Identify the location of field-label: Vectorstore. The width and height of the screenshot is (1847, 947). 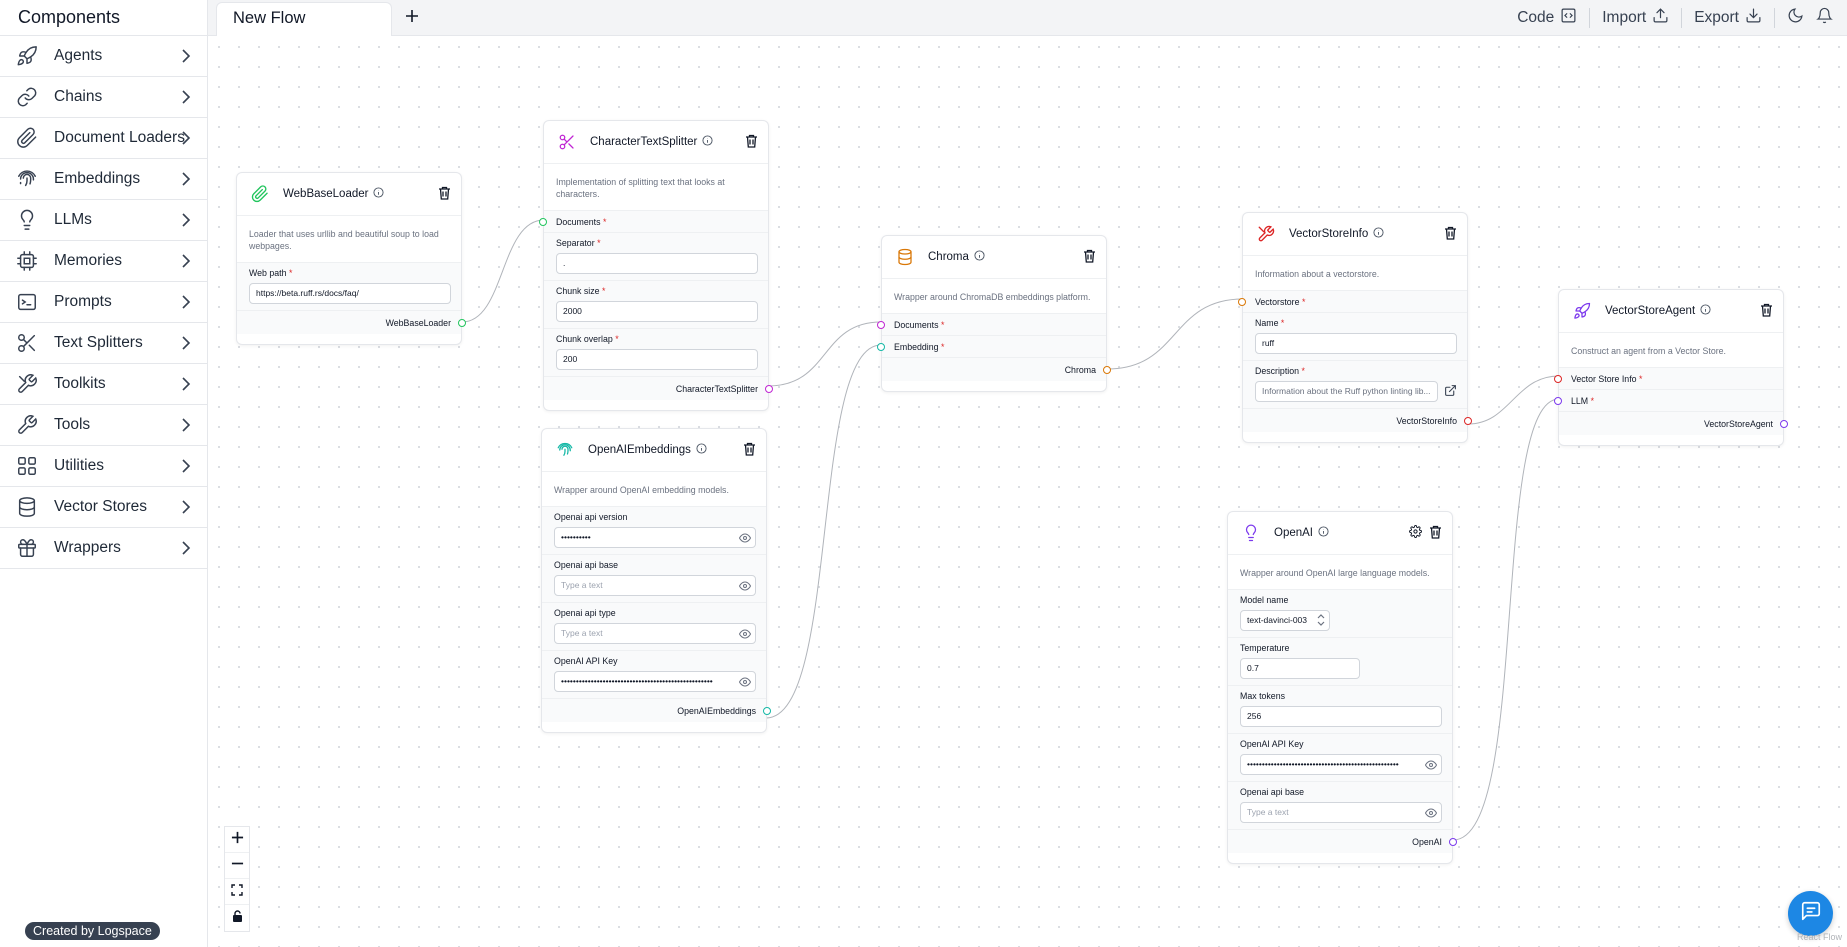
(1277, 302).